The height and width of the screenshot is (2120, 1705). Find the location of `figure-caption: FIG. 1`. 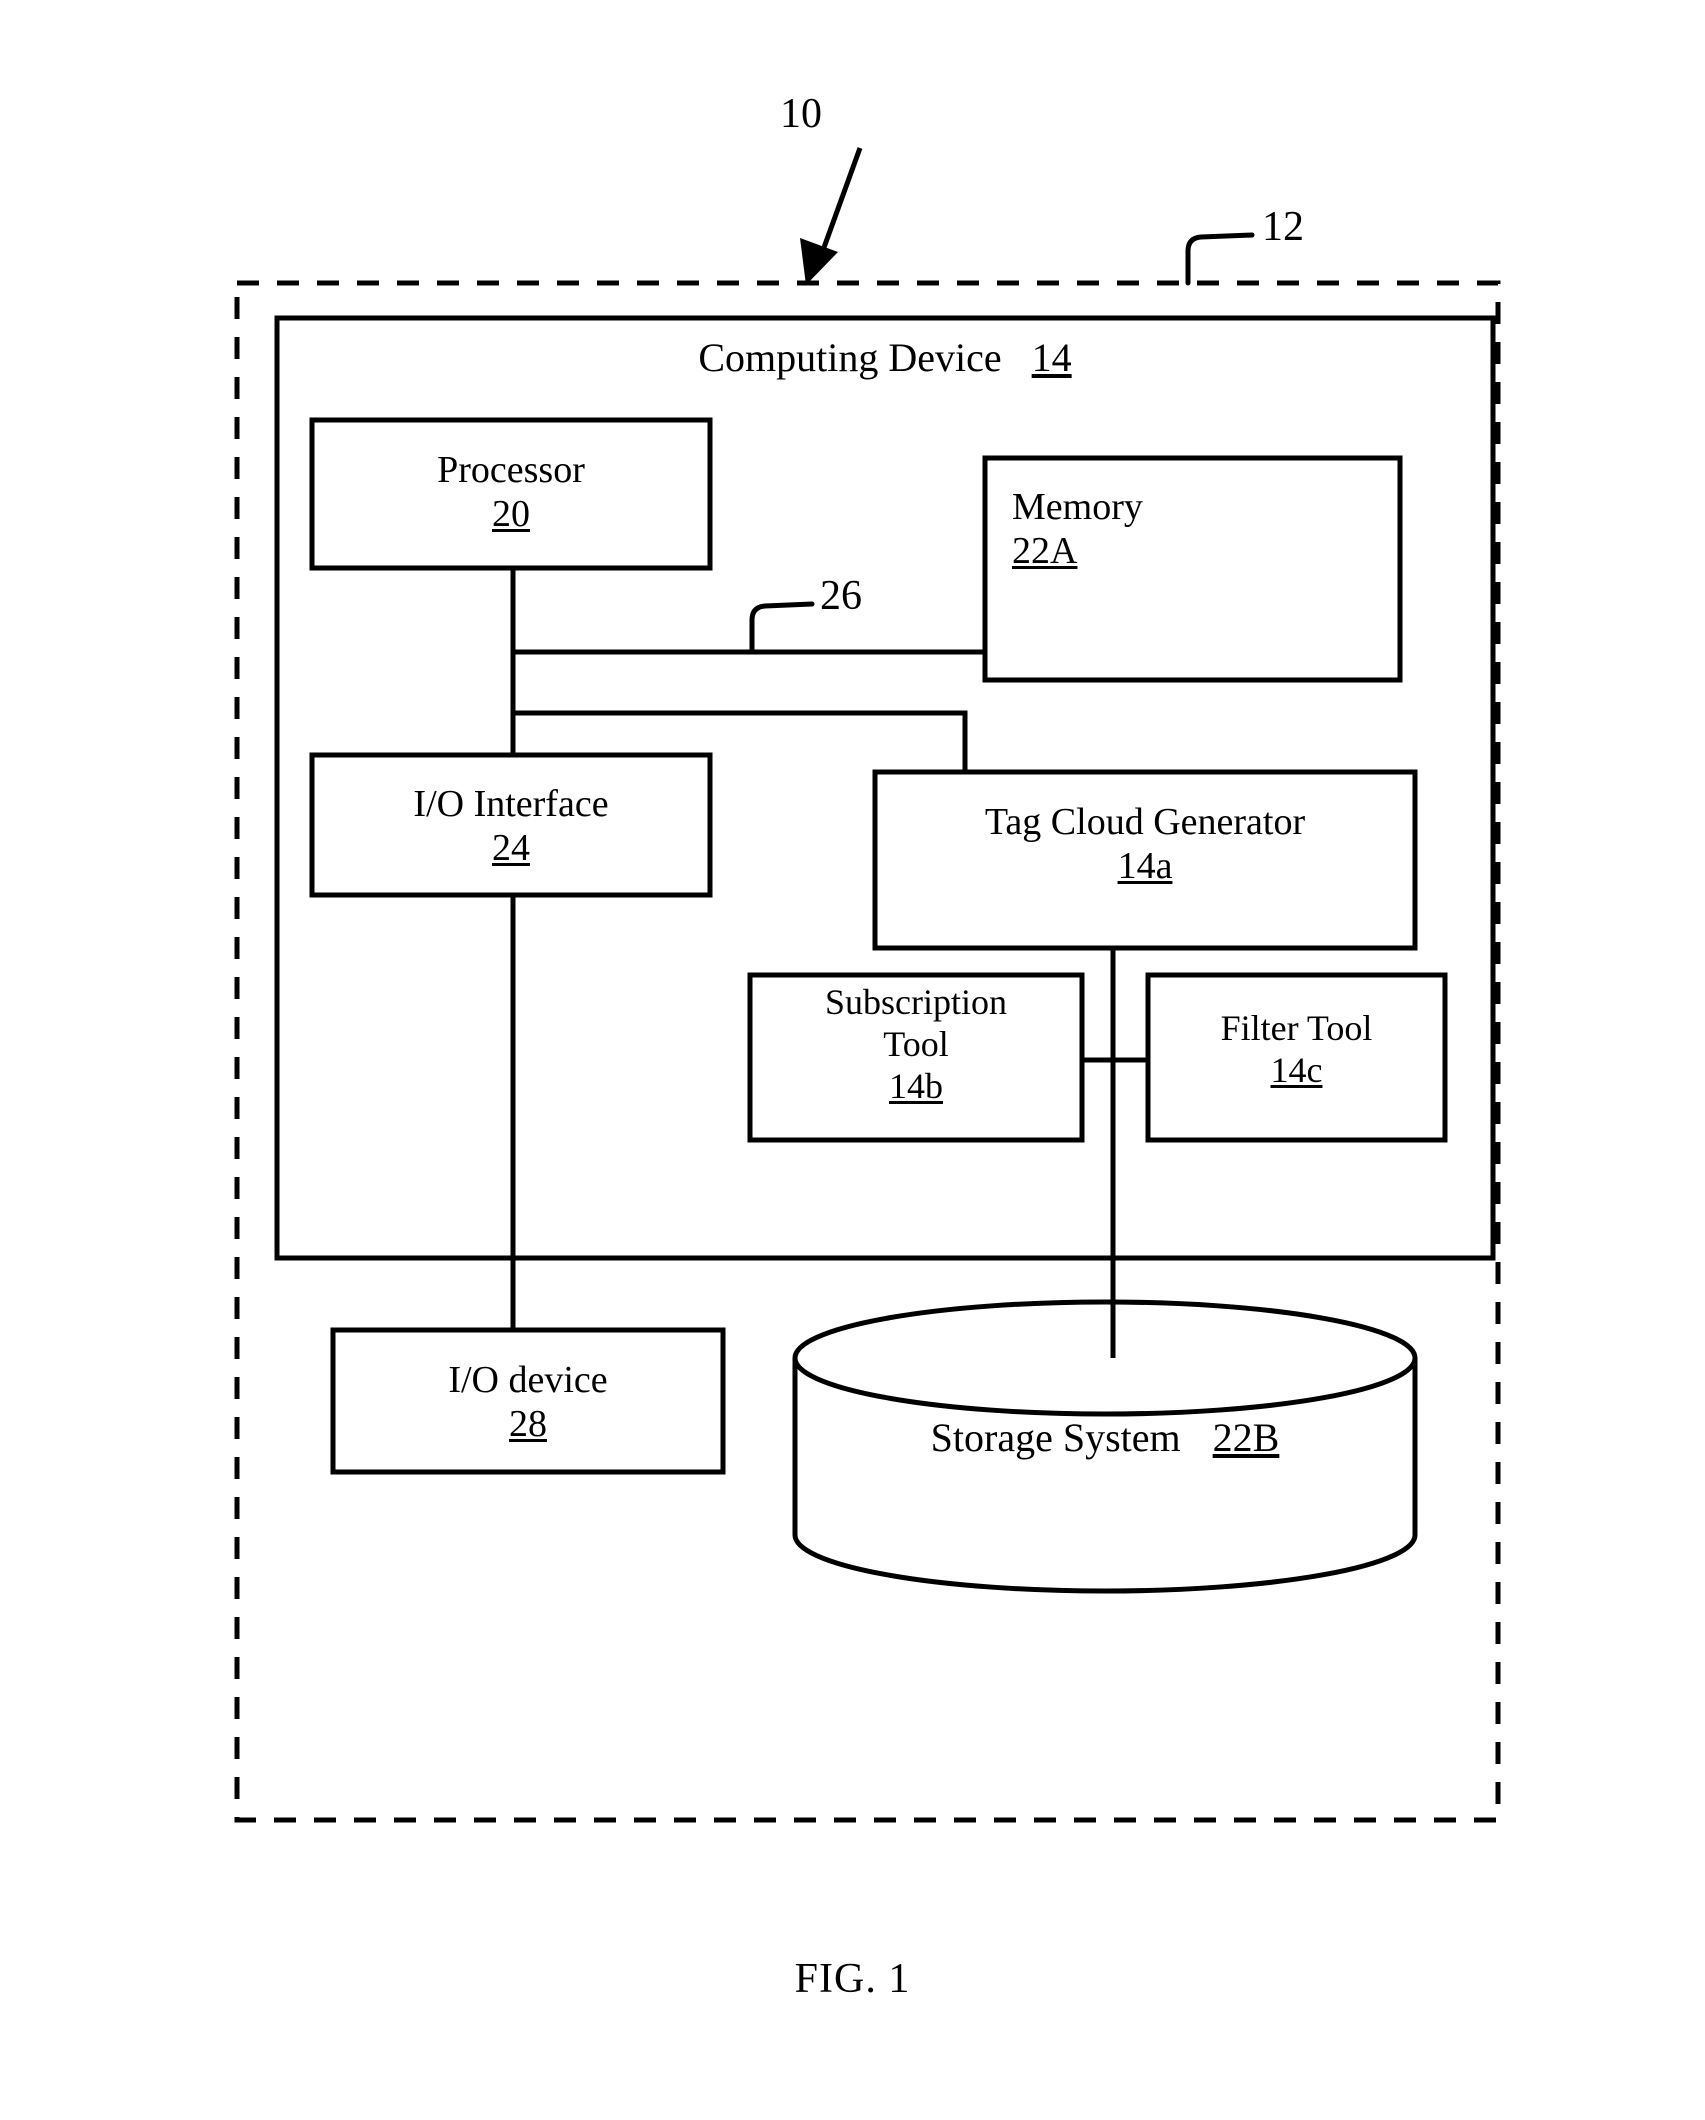

figure-caption: FIG. 1 is located at coordinates (852, 1979).